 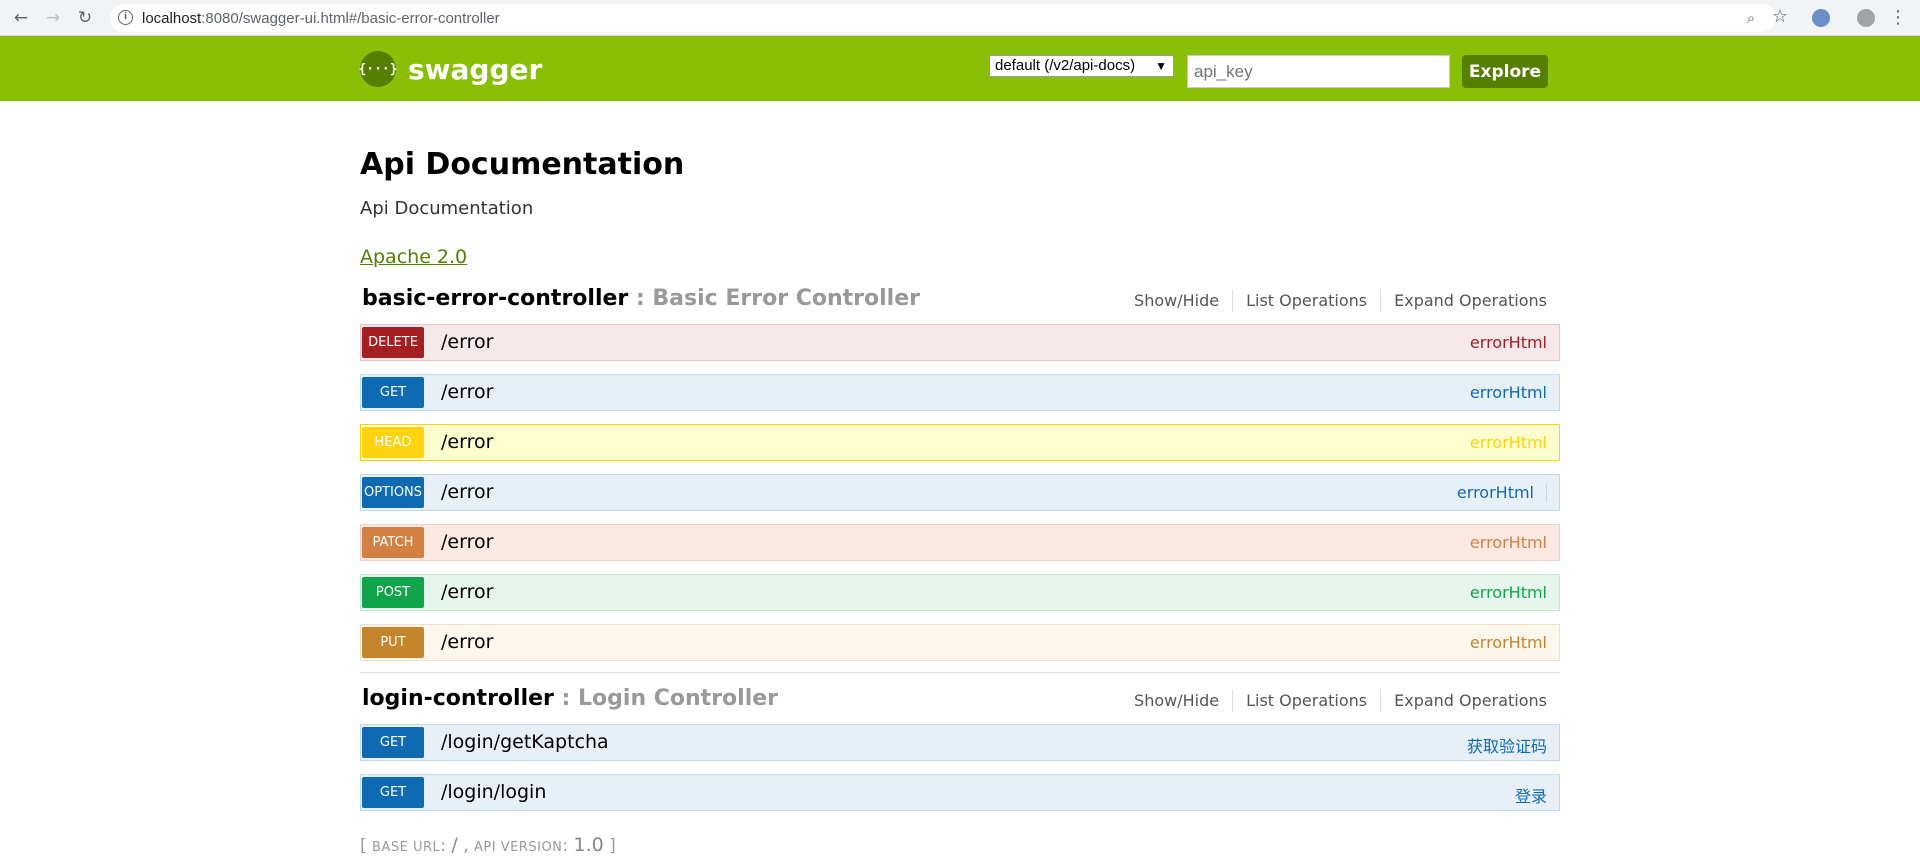 What do you see at coordinates (960, 672) in the screenshot?
I see `resource-divider` at bounding box center [960, 672].